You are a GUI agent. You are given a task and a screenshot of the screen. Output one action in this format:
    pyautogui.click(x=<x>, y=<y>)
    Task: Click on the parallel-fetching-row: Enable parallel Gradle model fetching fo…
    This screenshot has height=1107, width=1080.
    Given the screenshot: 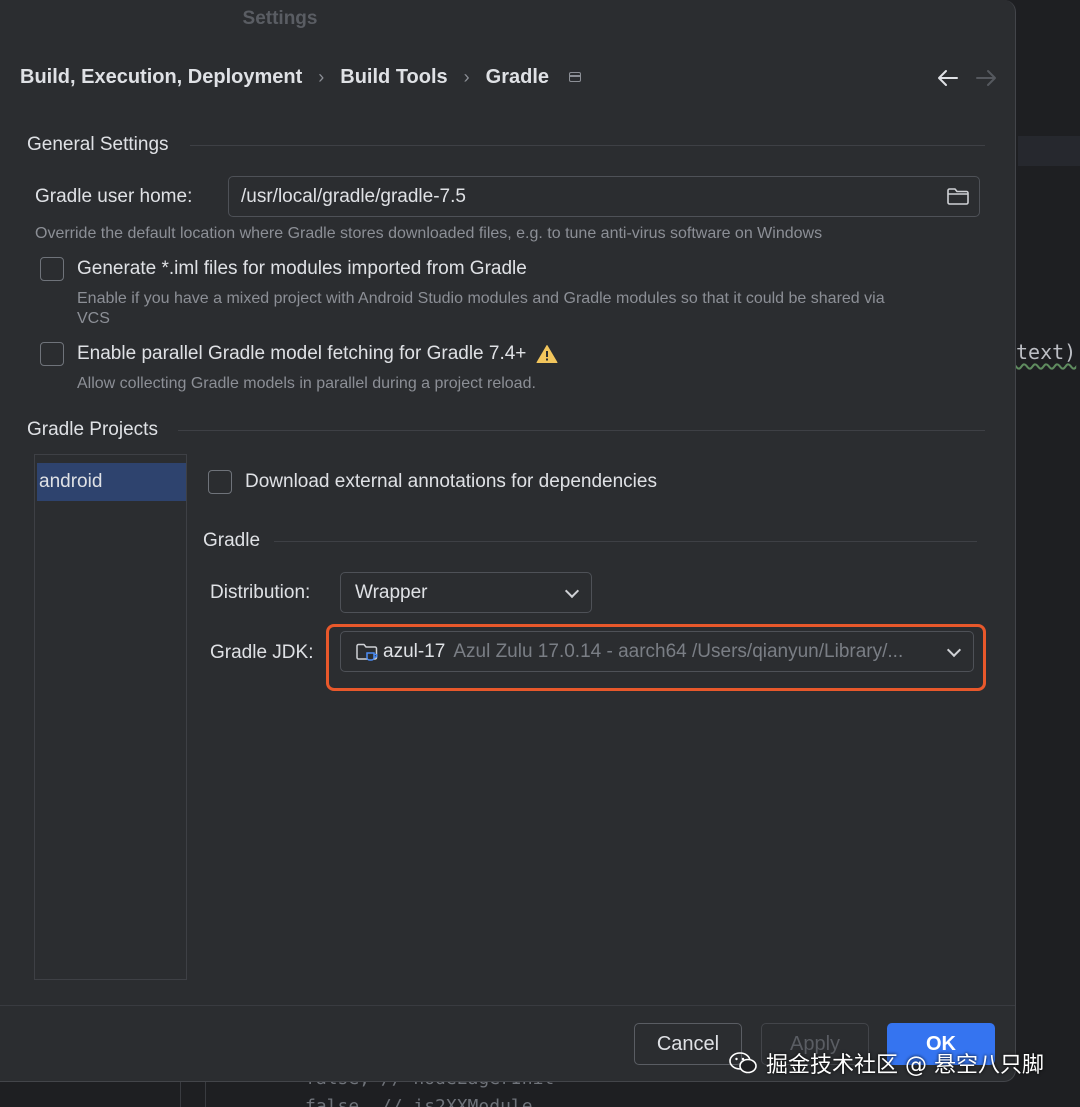 What is the action you would take?
    pyautogui.click(x=317, y=354)
    